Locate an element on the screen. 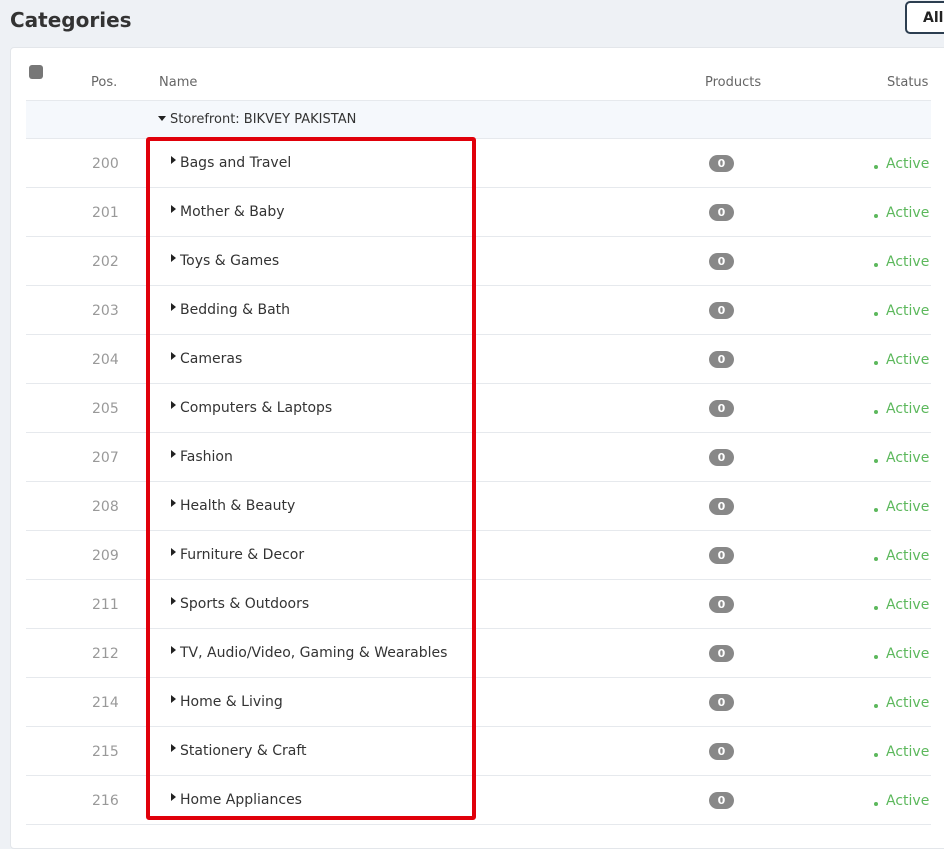 Image resolution: width=944 pixels, height=849 pixels. table-row: 214 Home & Living 0 Active is located at coordinates (478, 702).